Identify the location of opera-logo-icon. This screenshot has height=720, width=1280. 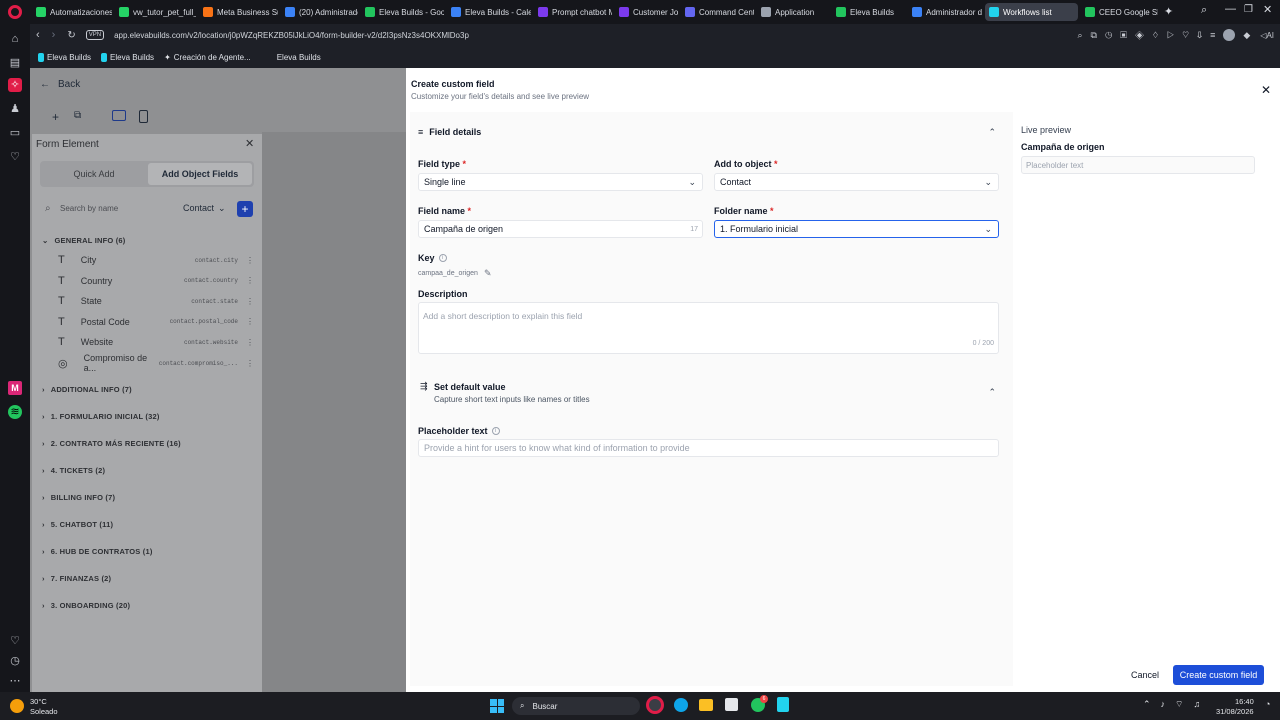
(15, 12).